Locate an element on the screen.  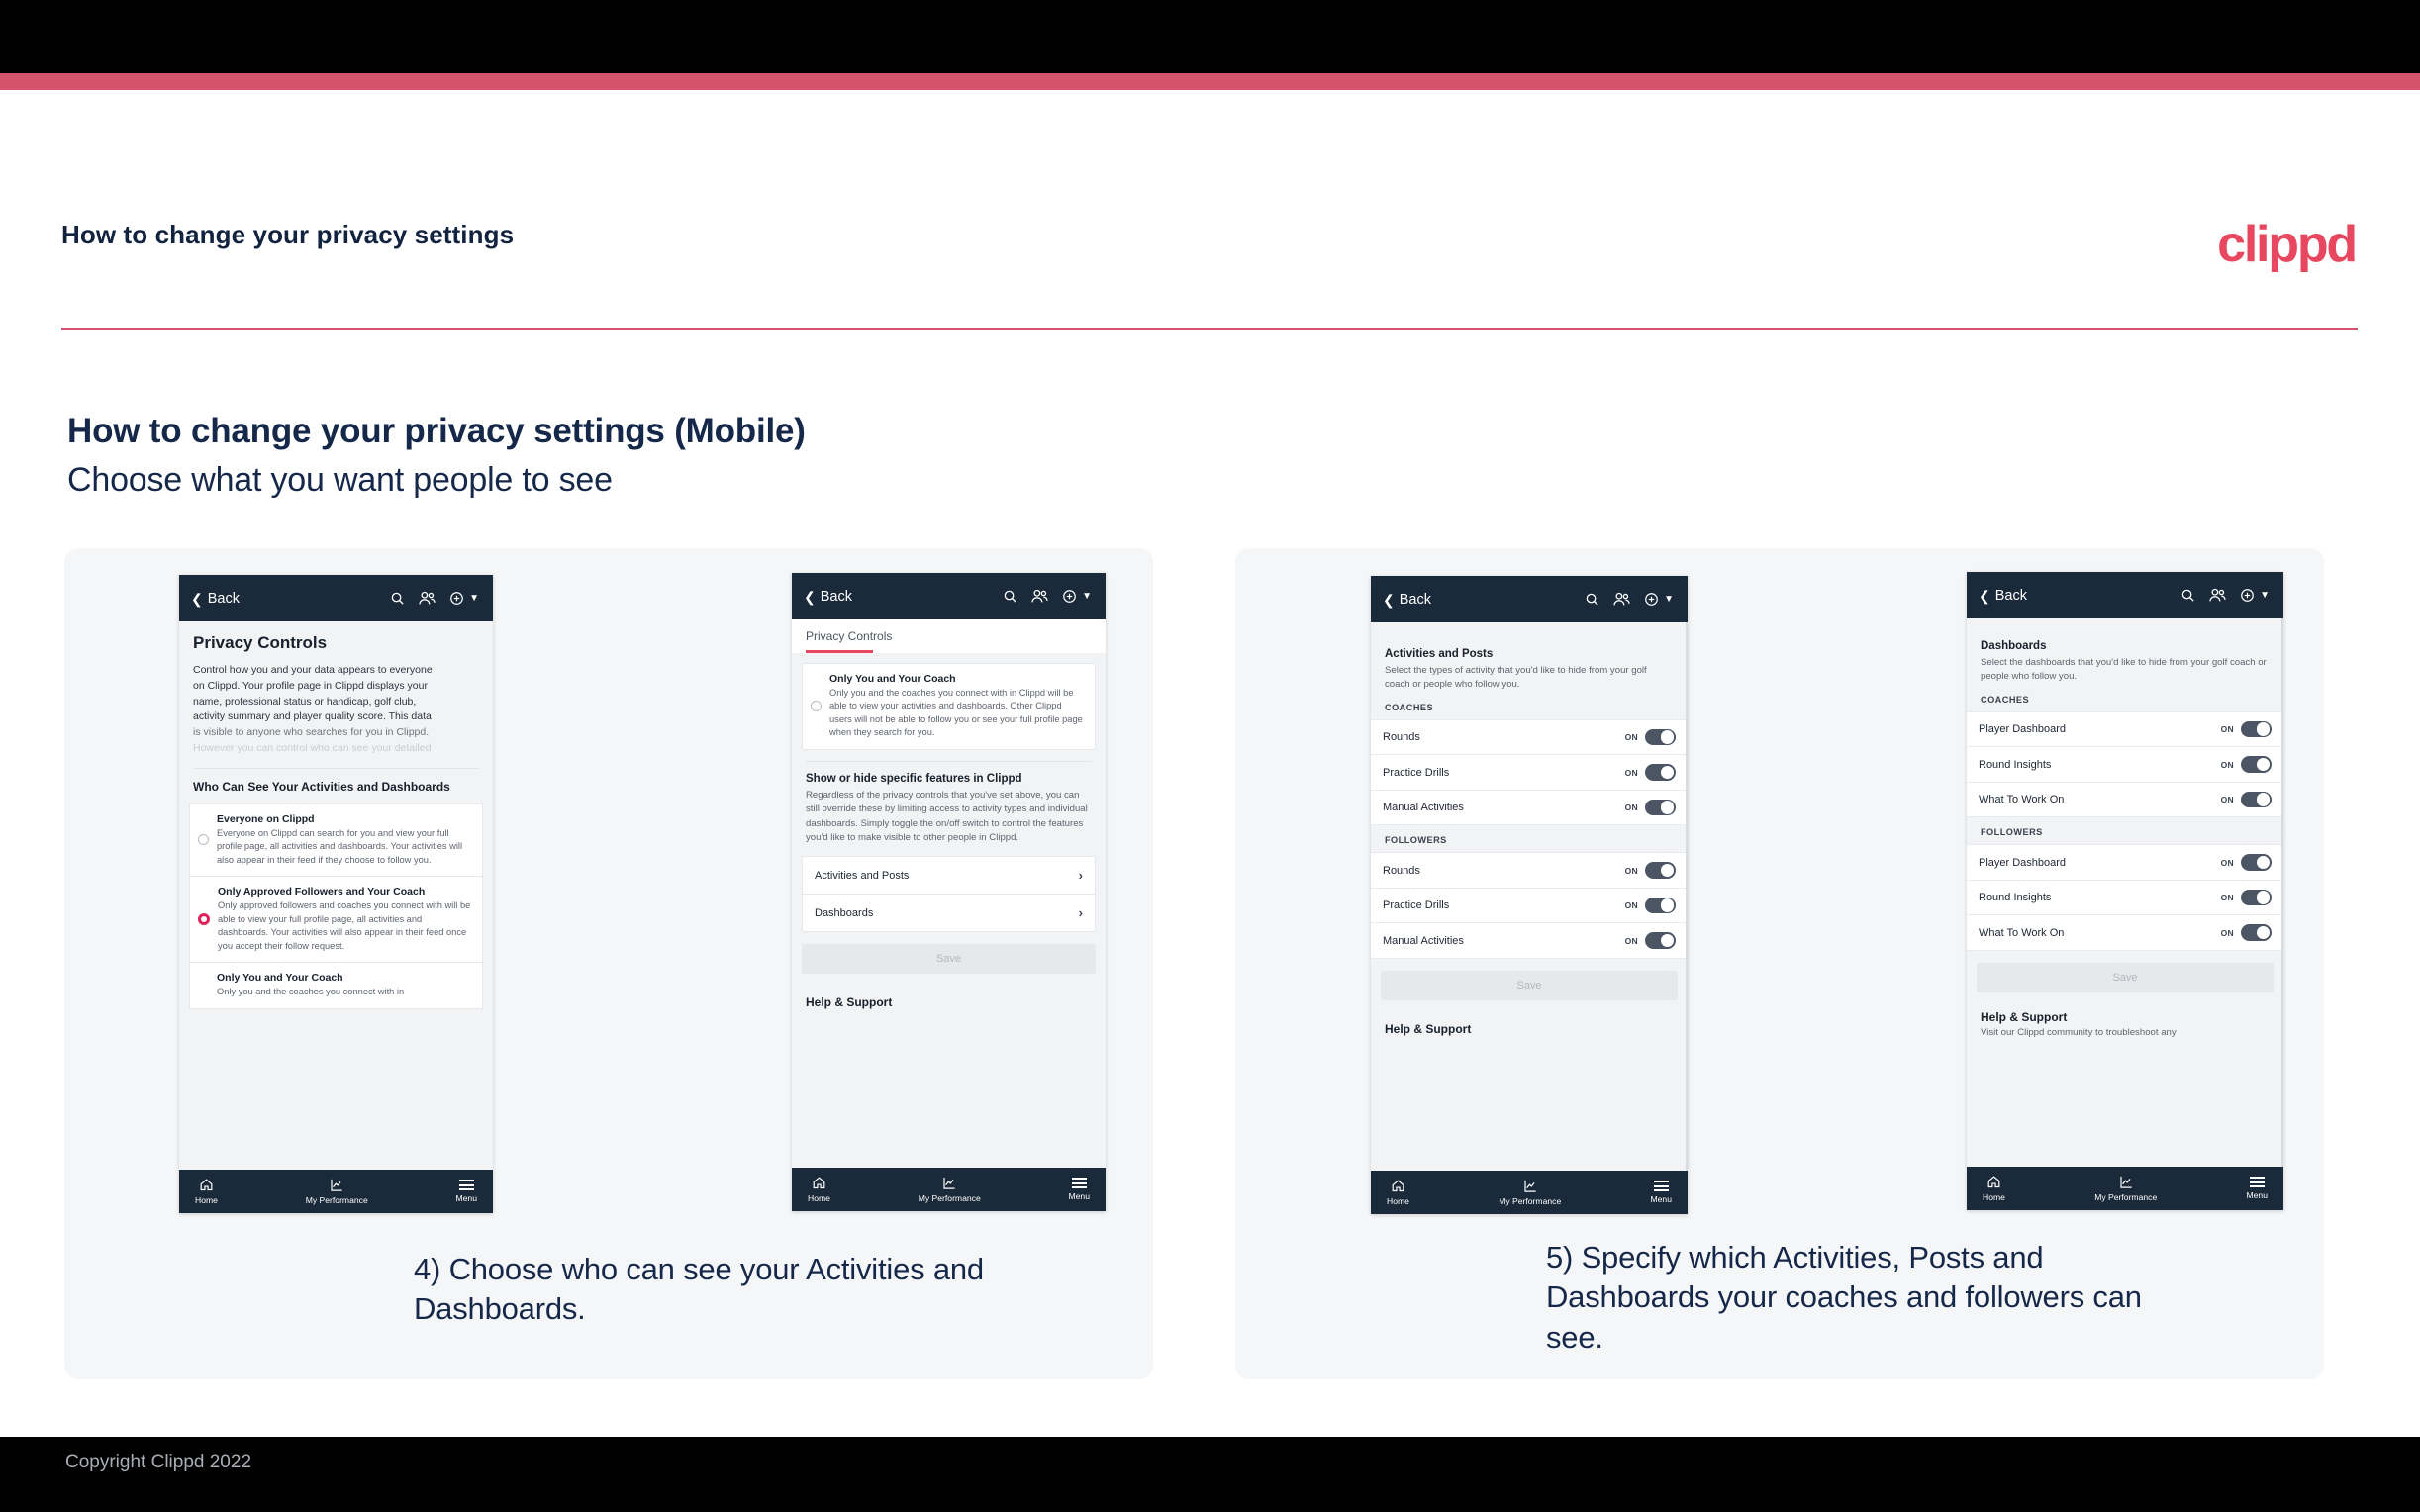
tab-privacy-controls: Privacy Controls is located at coordinates (849, 640).